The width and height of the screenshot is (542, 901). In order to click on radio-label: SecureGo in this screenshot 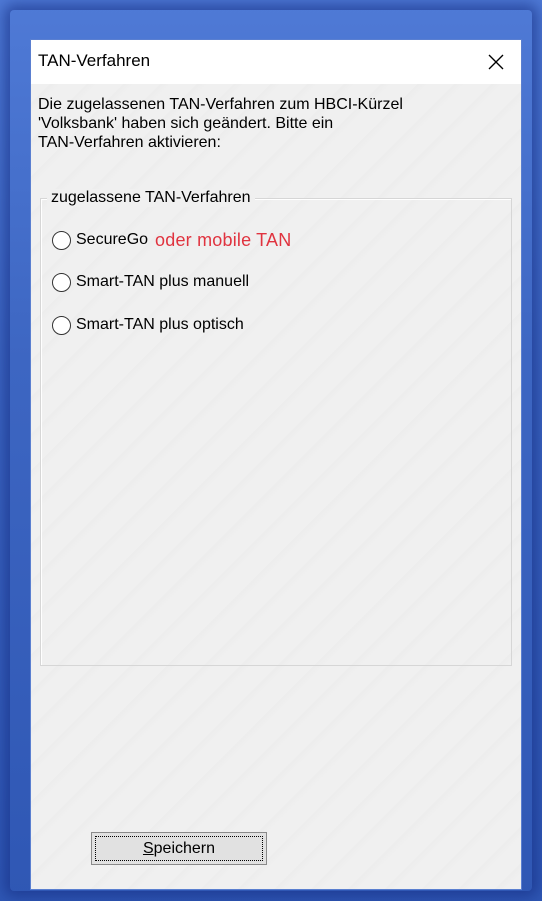, I will do `click(112, 239)`.